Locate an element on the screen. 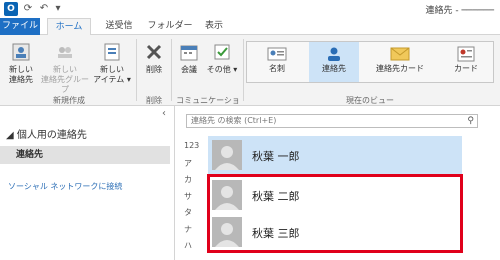  delete-icon is located at coordinates (154, 52).